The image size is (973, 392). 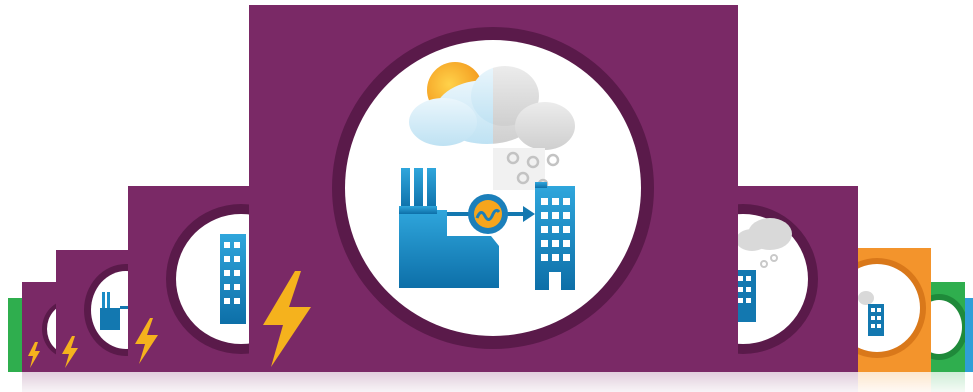 What do you see at coordinates (486, 382) in the screenshot?
I see `reflection-fade` at bounding box center [486, 382].